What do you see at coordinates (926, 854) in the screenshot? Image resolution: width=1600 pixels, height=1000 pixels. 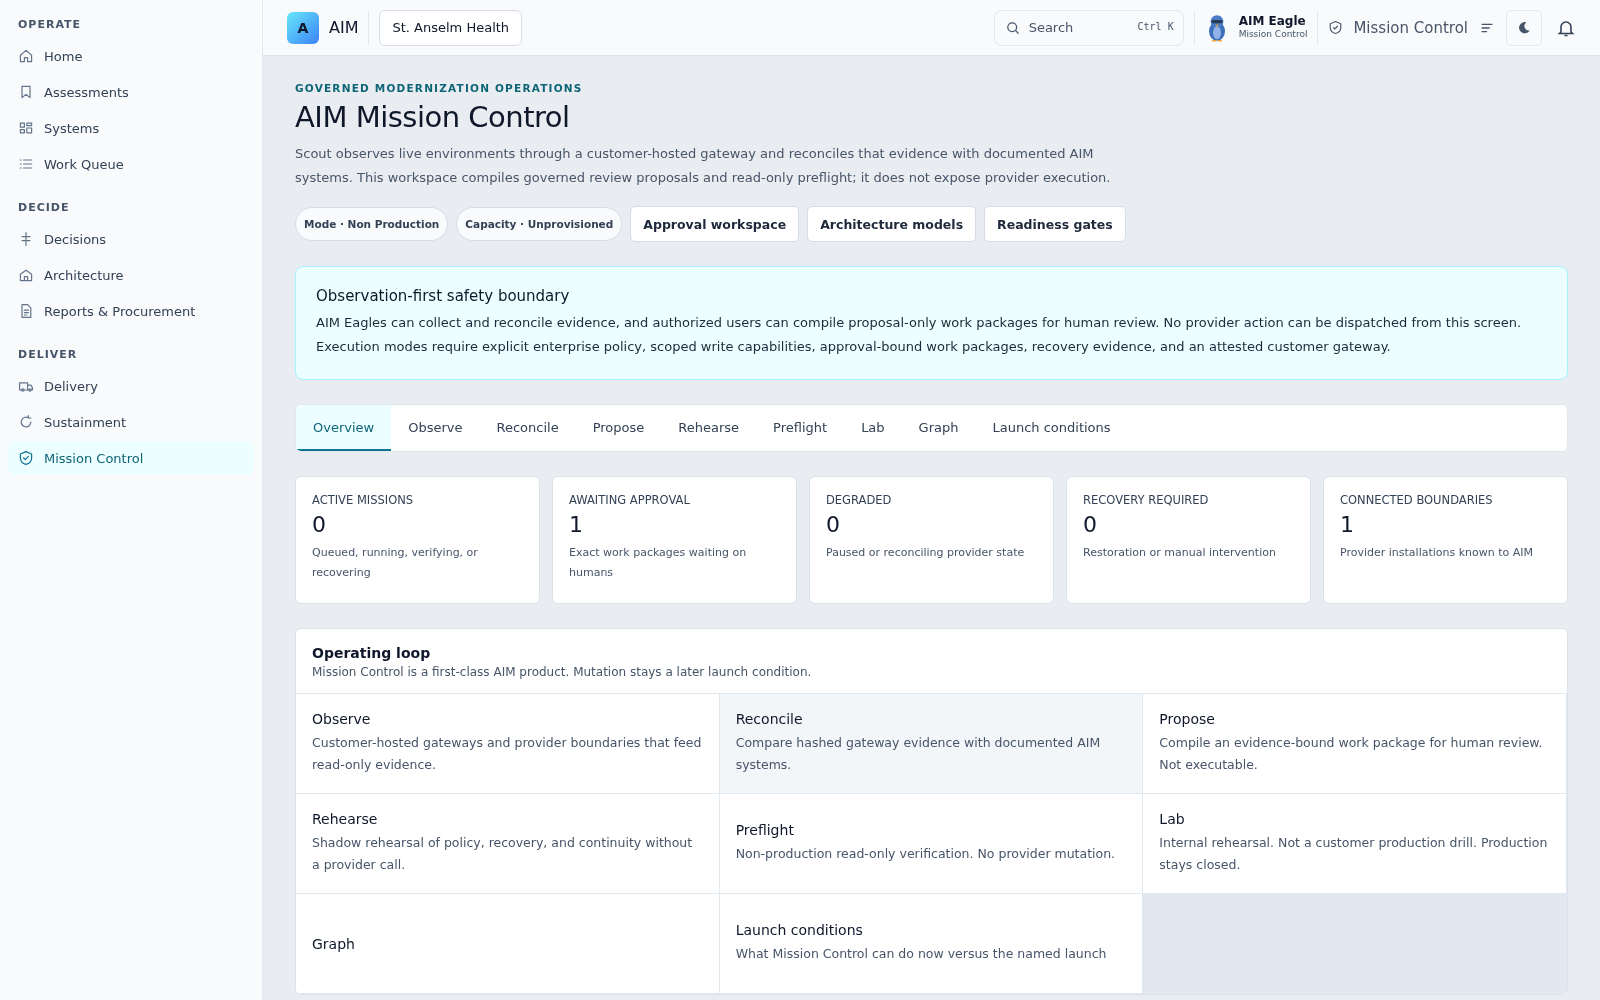 I see `step-text: Non-production read-only verification. No provider mutation.` at bounding box center [926, 854].